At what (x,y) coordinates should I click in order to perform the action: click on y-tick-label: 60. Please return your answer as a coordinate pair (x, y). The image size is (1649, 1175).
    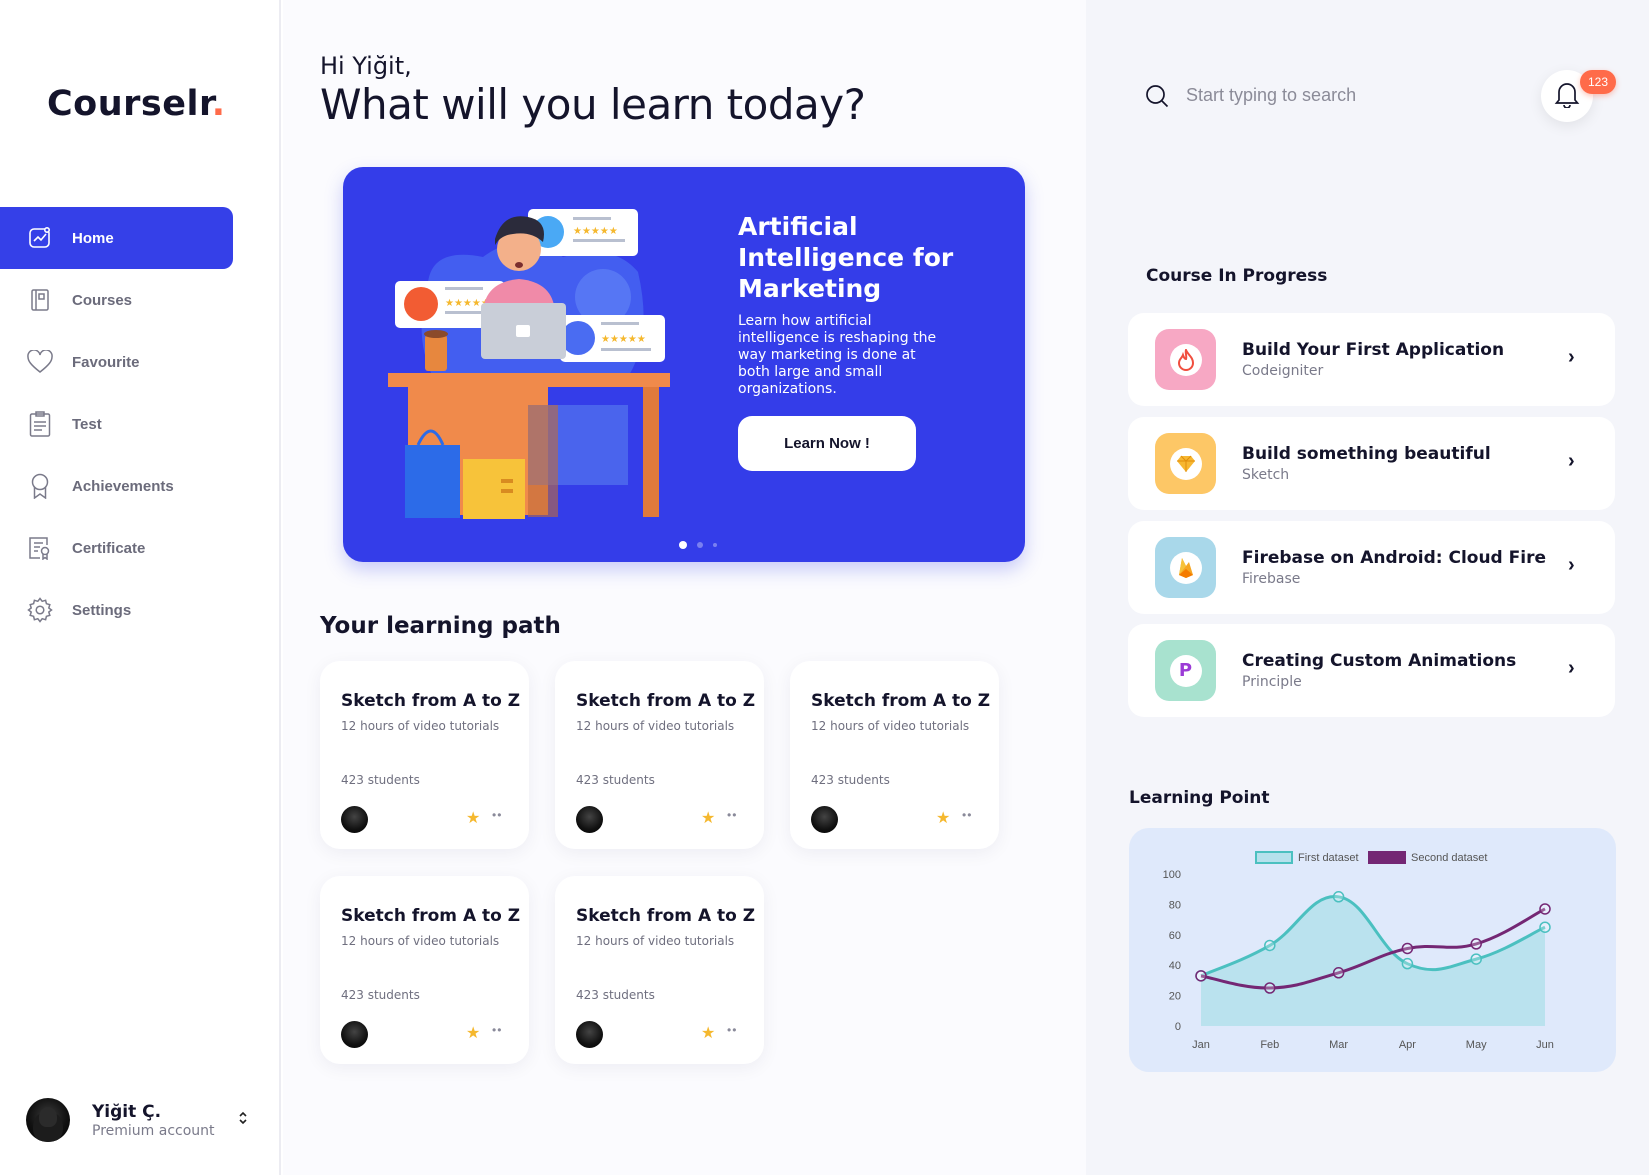
    Looking at the image, I should click on (1175, 936).